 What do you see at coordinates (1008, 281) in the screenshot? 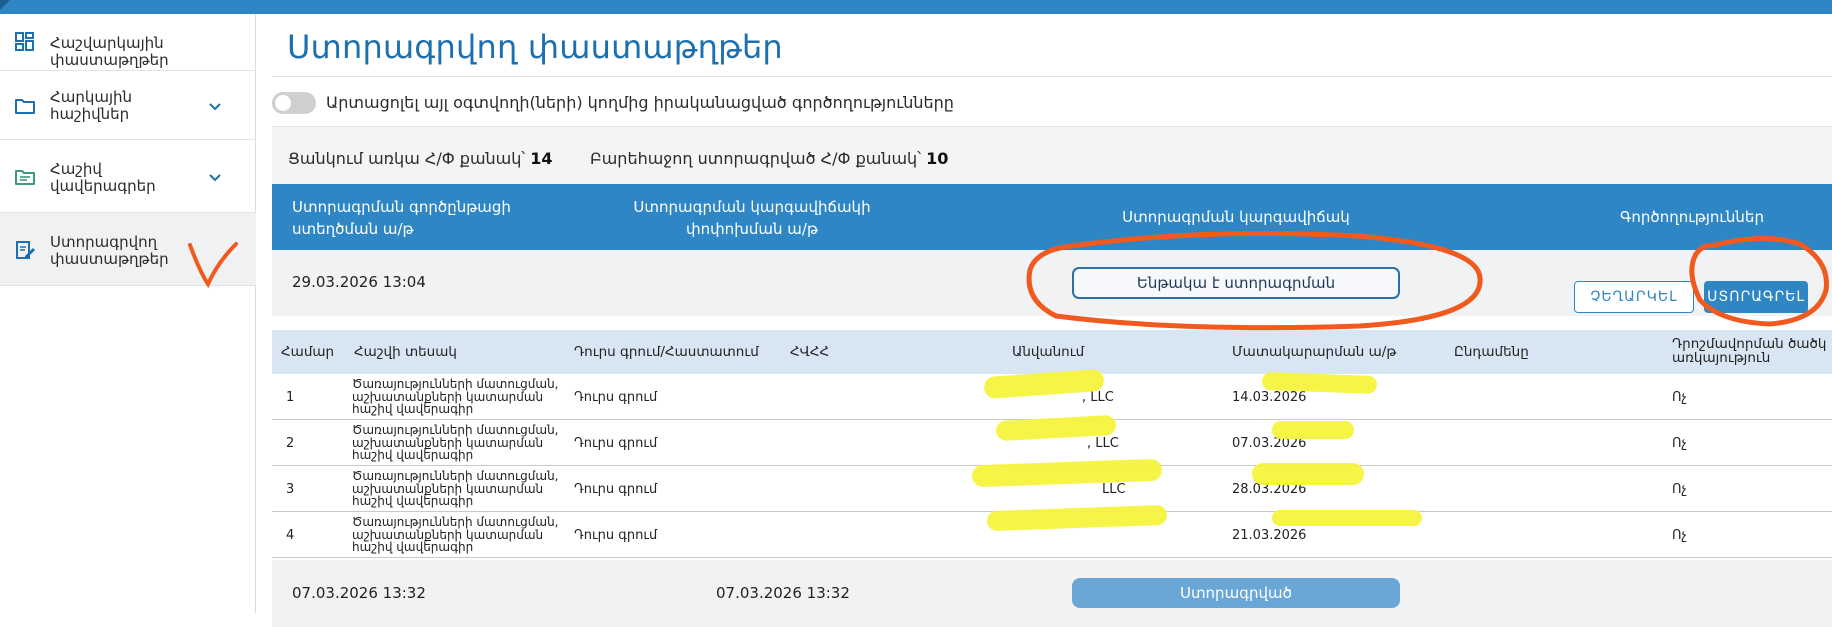
I see `annotation-overlay` at bounding box center [1008, 281].